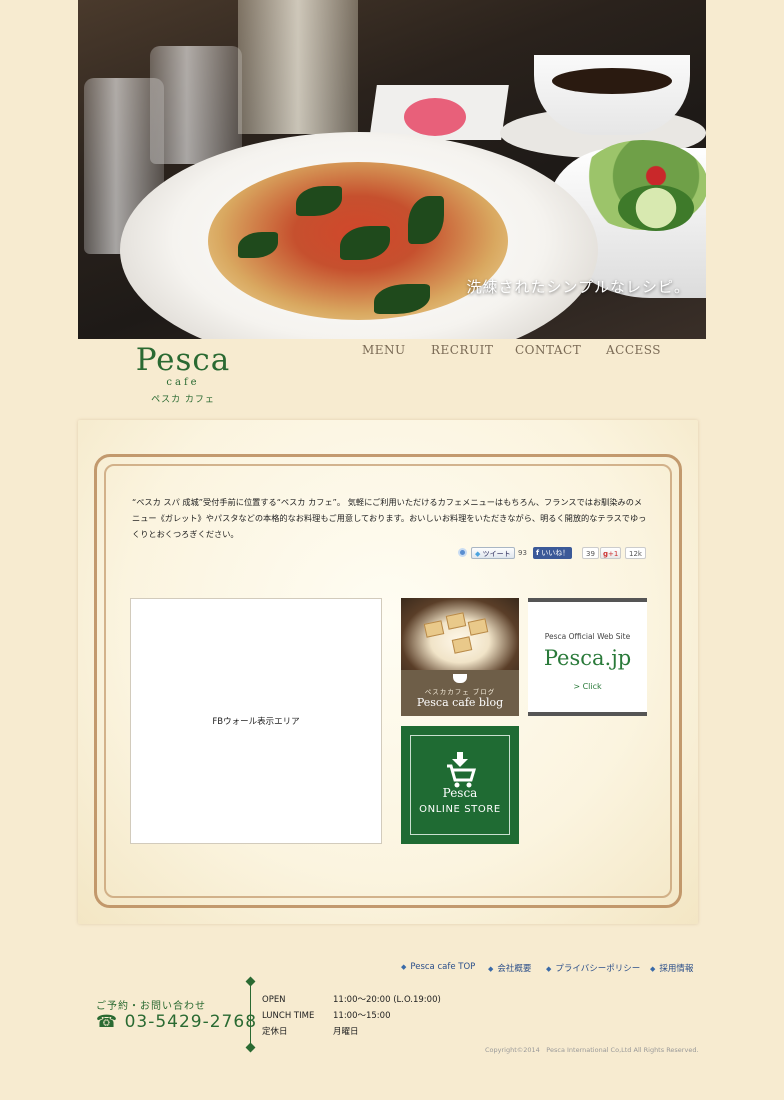 Image resolution: width=784 pixels, height=1100 pixels. What do you see at coordinates (613, 554) in the screenshot?
I see `google-plusone-label: +1` at bounding box center [613, 554].